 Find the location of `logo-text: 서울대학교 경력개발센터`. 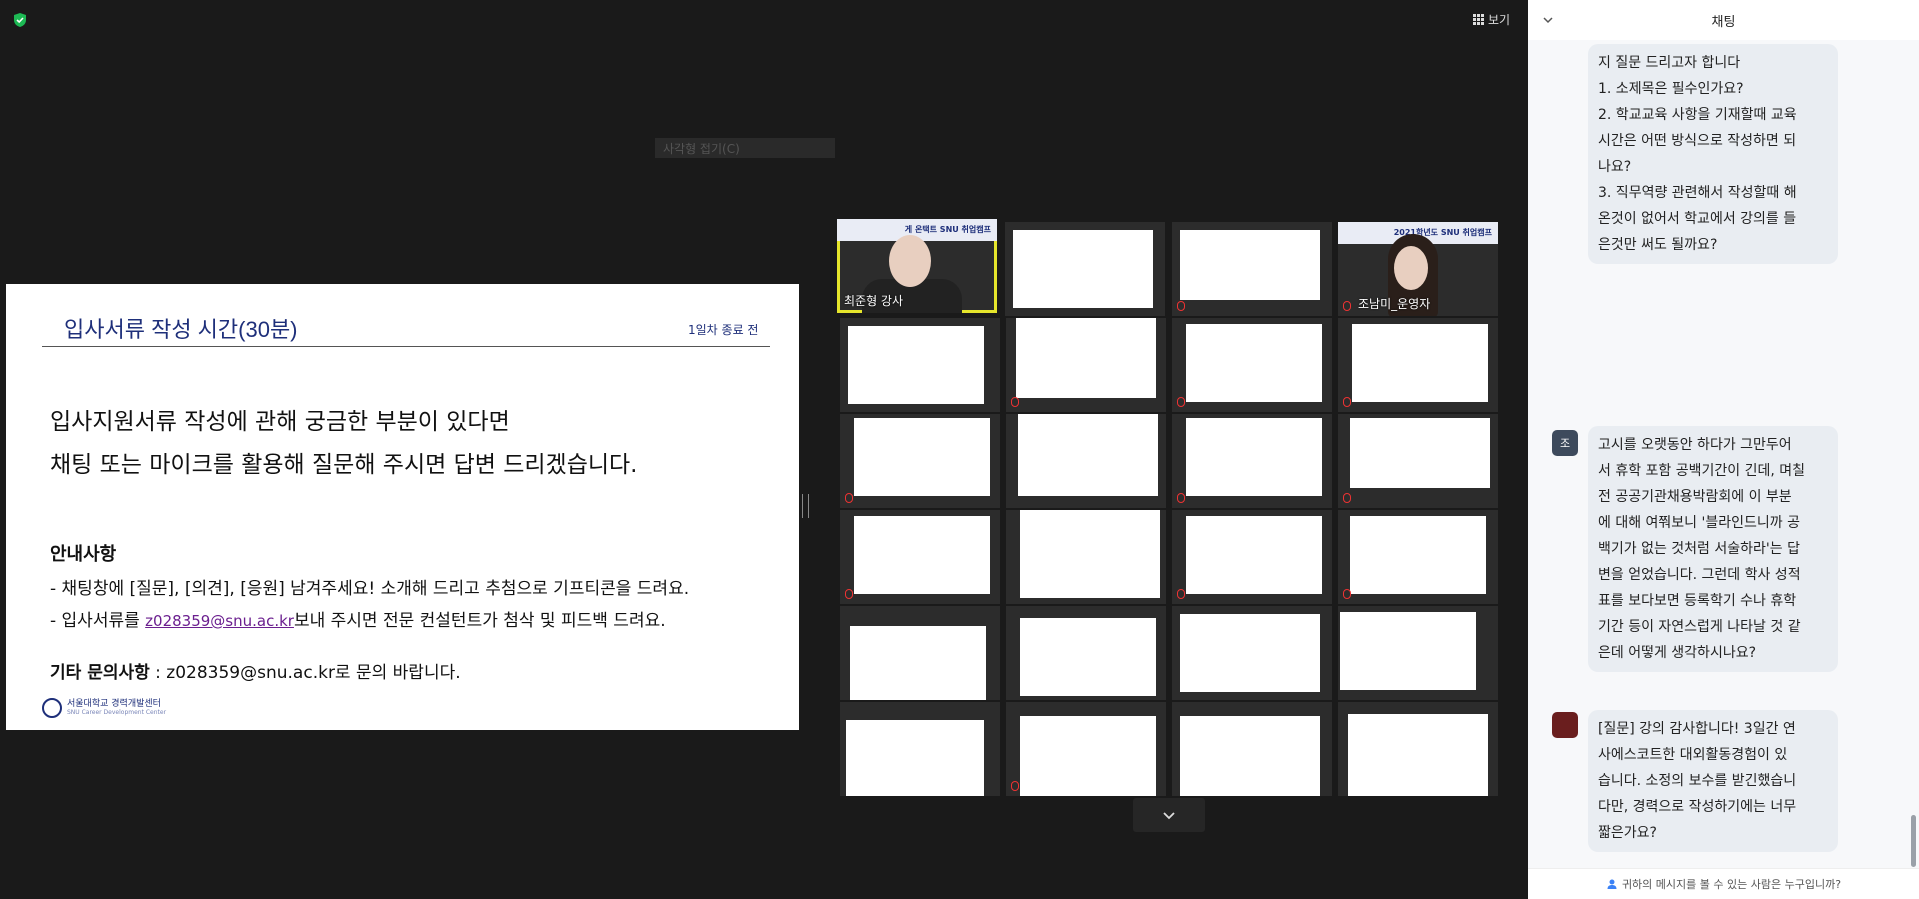

logo-text: 서울대학교 경력개발센터 is located at coordinates (114, 704).